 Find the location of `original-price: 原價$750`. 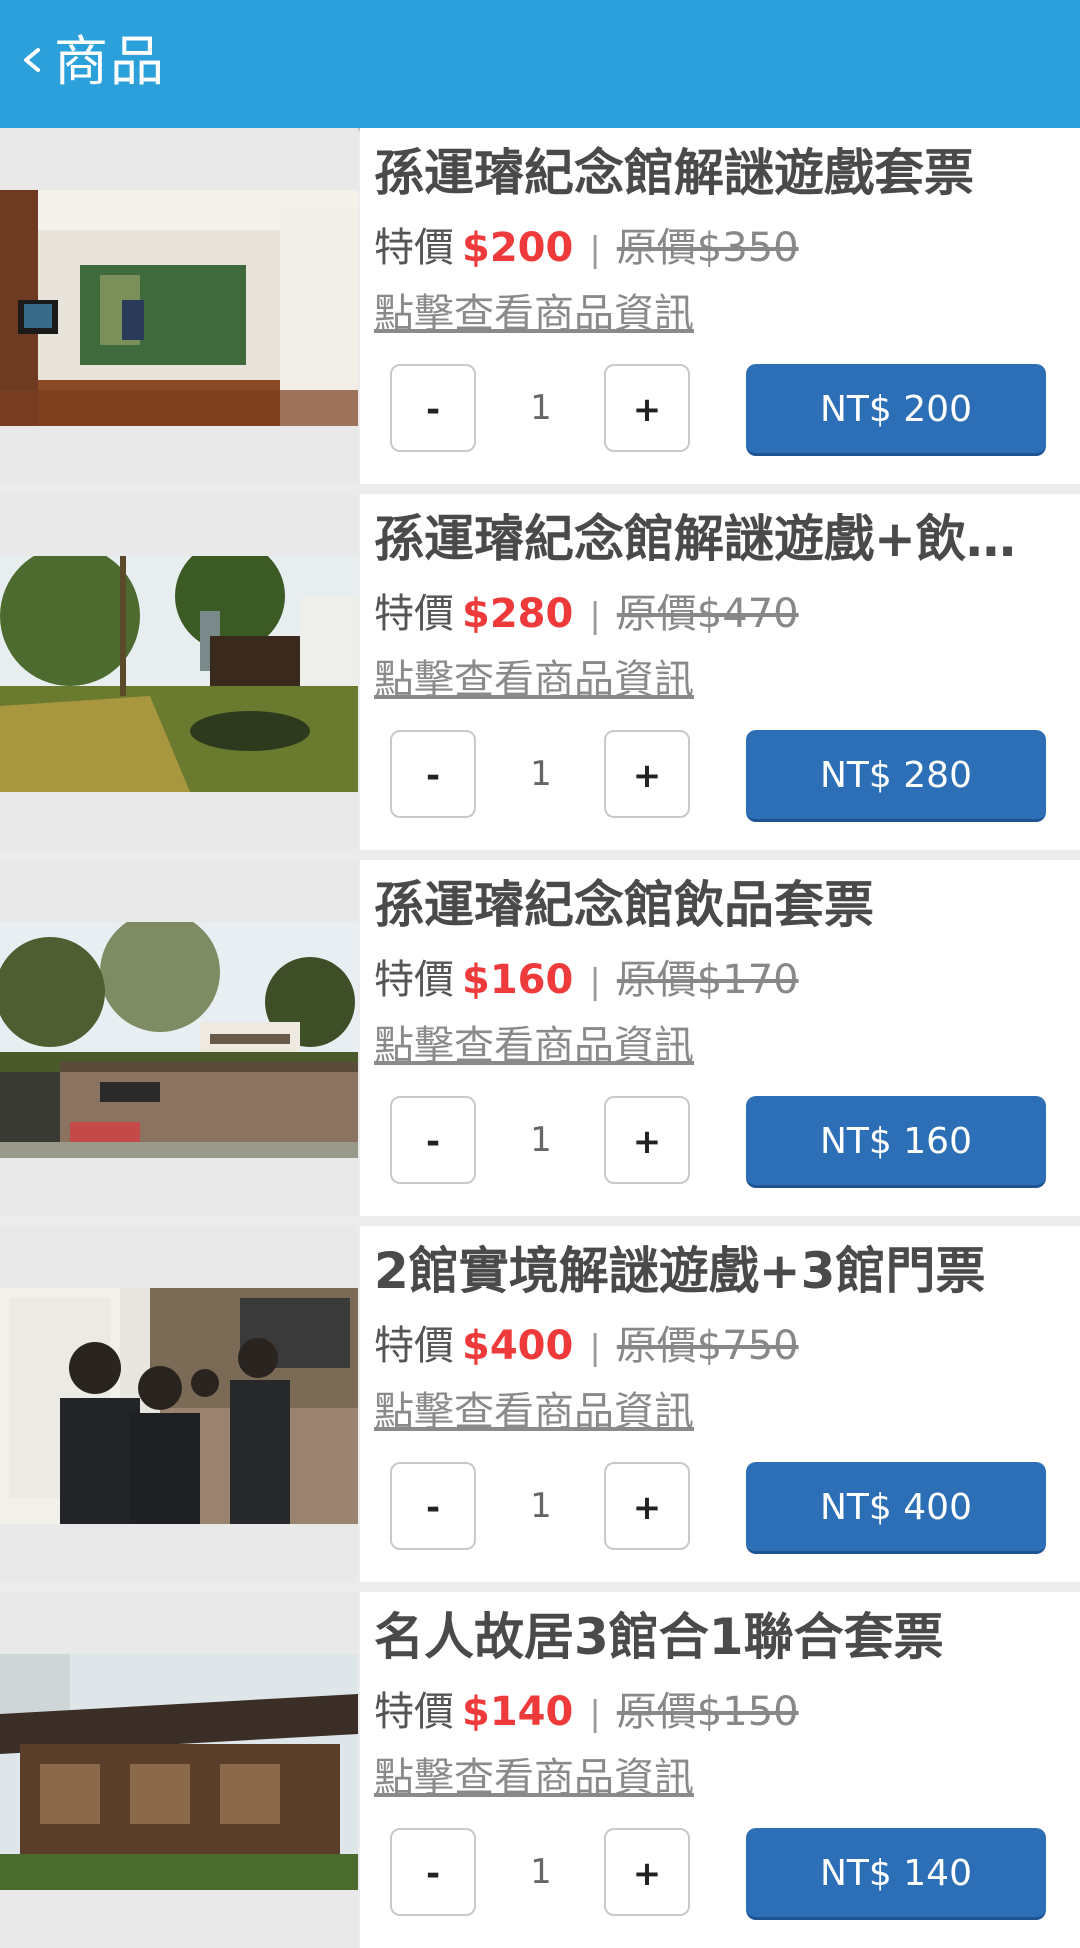

original-price: 原價$750 is located at coordinates (707, 1346).